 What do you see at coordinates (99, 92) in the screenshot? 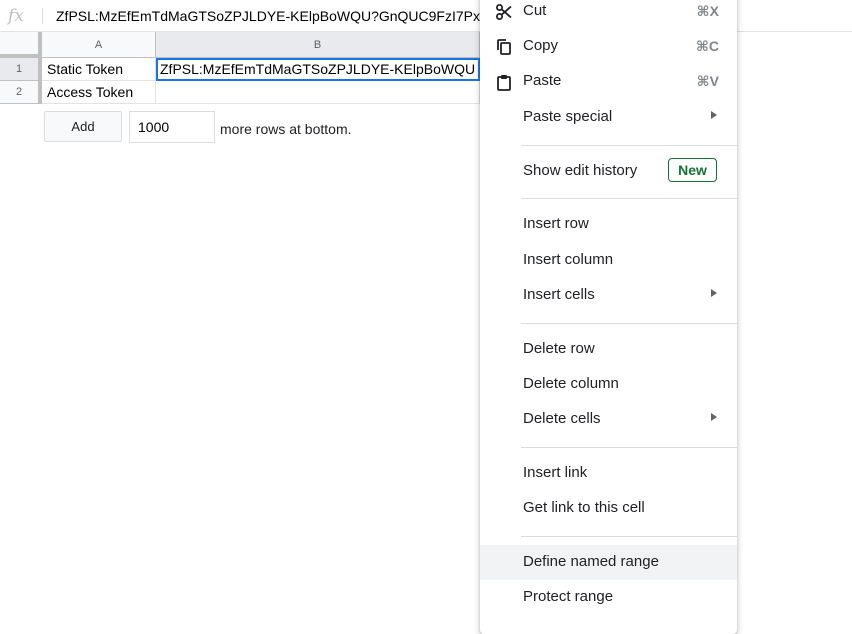
I see `cell-a2: Access Token` at bounding box center [99, 92].